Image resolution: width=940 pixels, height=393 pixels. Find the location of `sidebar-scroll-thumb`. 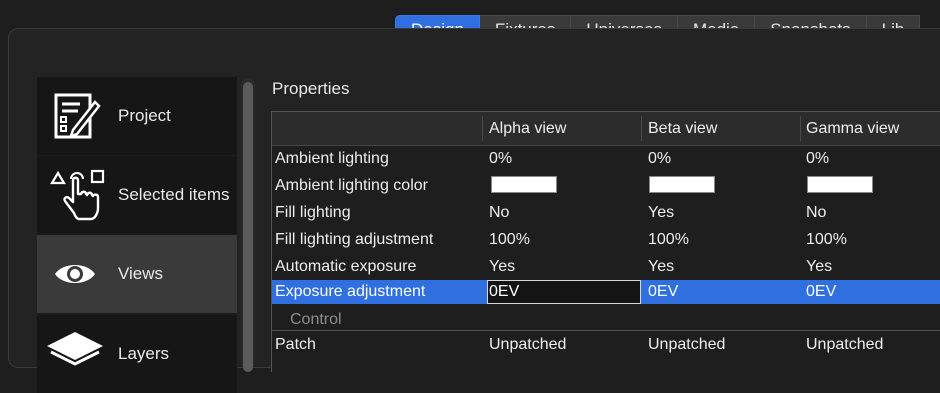

sidebar-scroll-thumb is located at coordinates (248, 227).